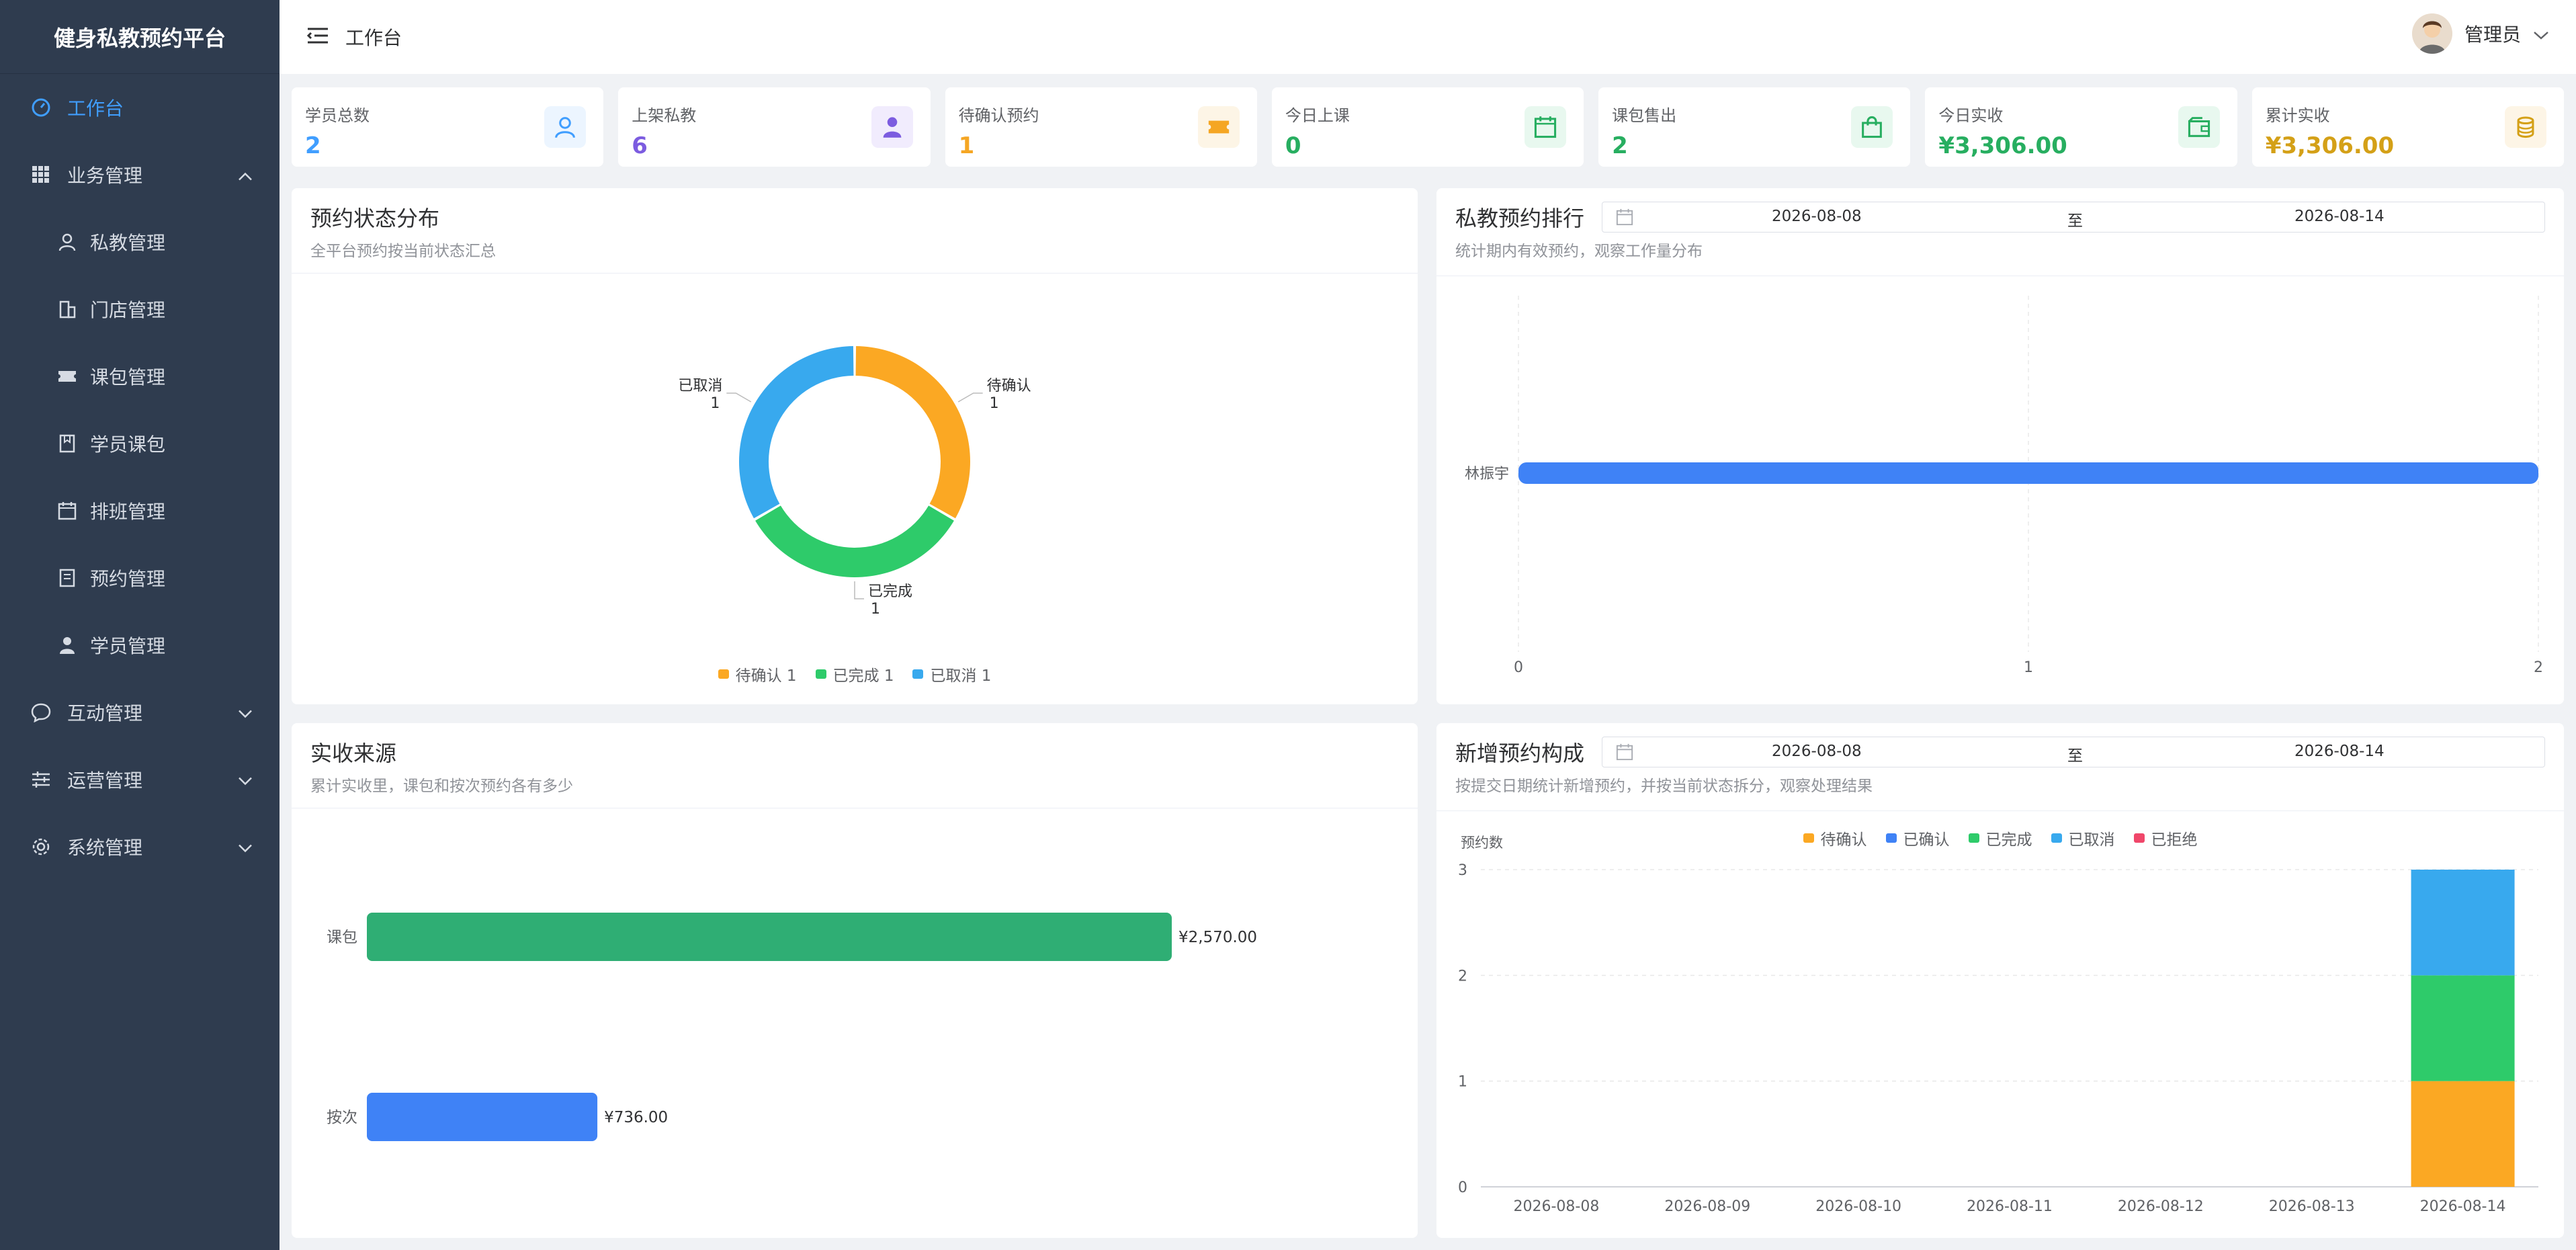 The image size is (2576, 1250). Describe the element at coordinates (67, 309) in the screenshot. I see `building-icon` at that location.